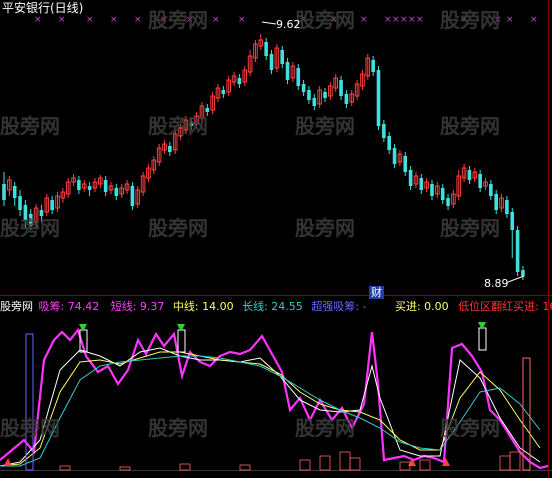 This screenshot has width=552, height=478. Describe the element at coordinates (339, 306) in the screenshot. I see `legend-chaoqiang: 超强吸筹: -` at that location.